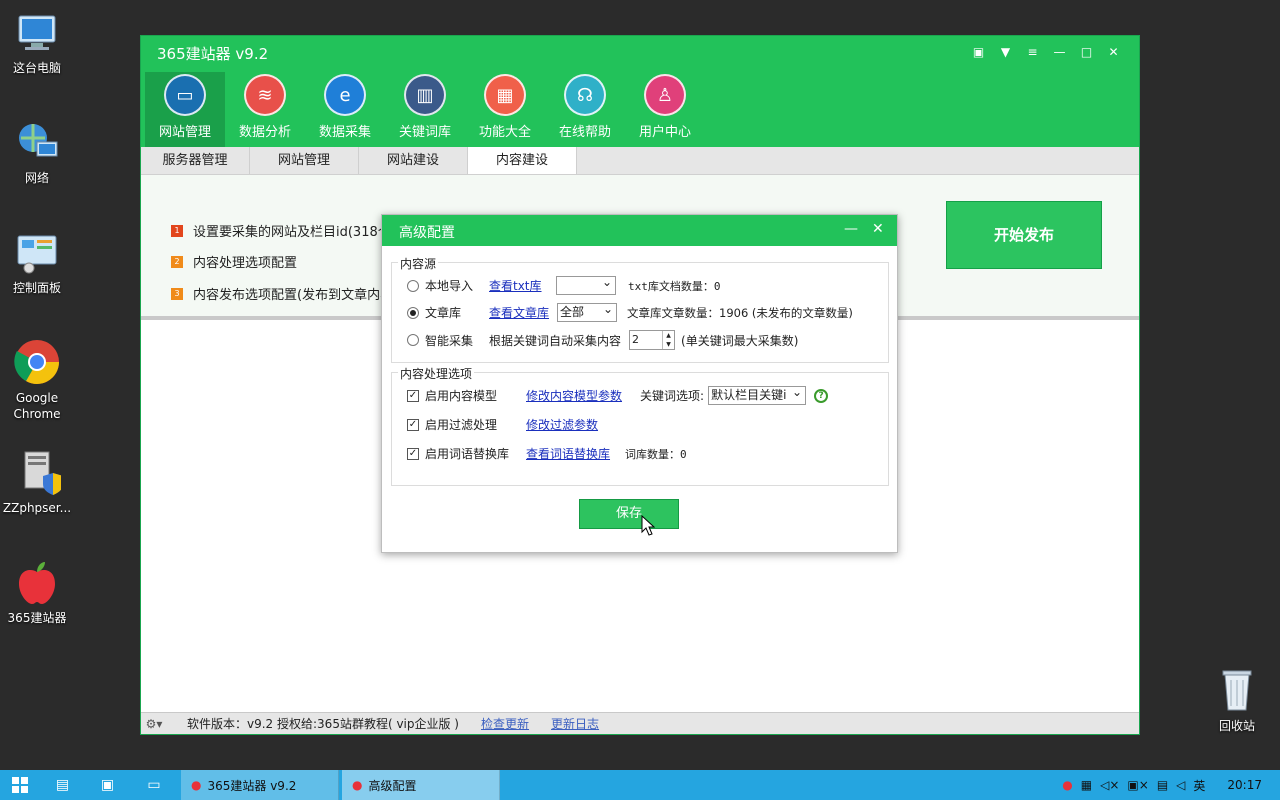  I want to click on view-article-link: 查看文章库, so click(523, 312).